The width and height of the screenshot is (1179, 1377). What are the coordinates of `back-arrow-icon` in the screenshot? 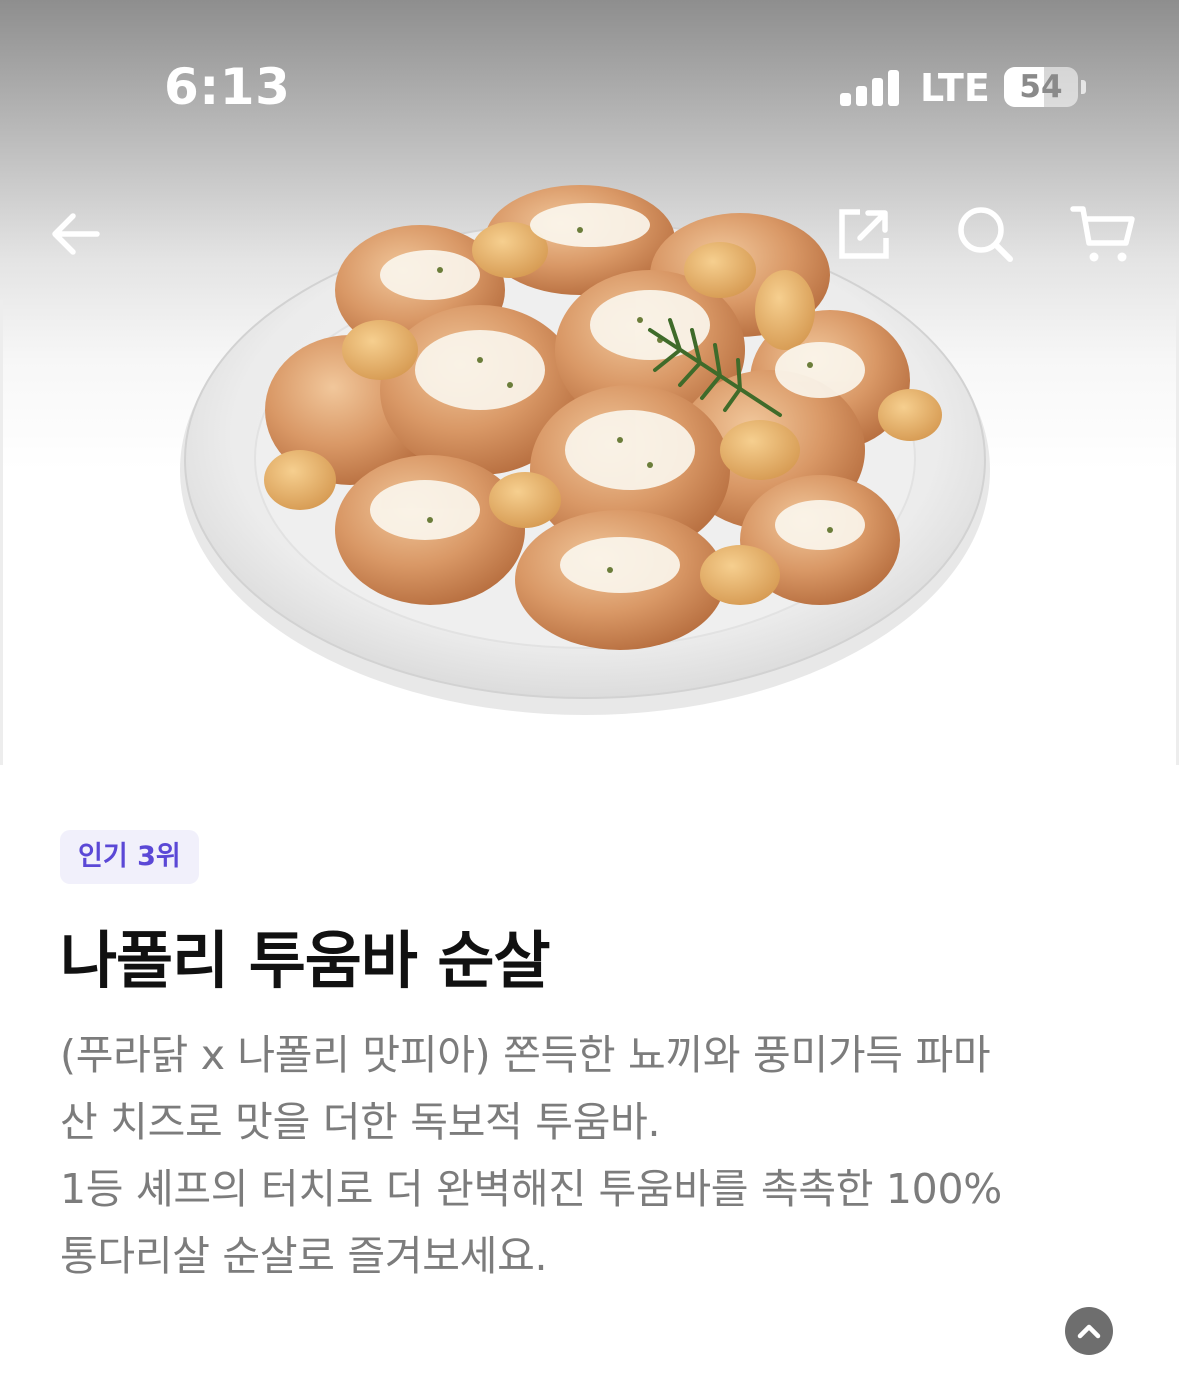 It's located at (76, 234).